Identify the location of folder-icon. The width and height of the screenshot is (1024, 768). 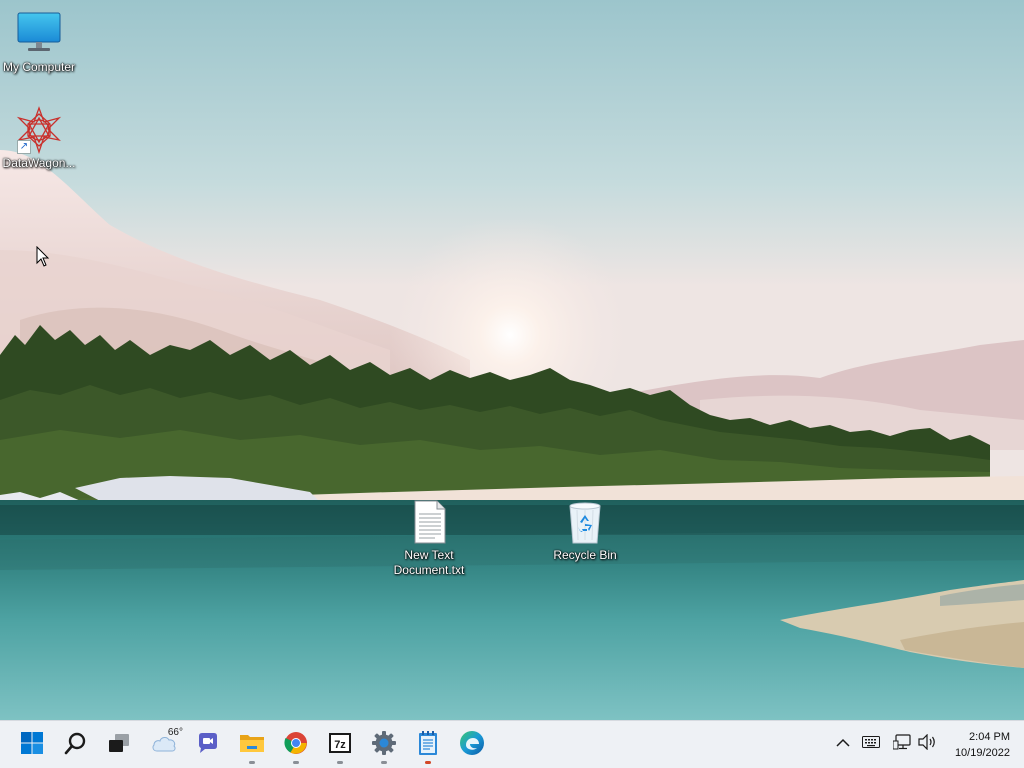
(252, 745).